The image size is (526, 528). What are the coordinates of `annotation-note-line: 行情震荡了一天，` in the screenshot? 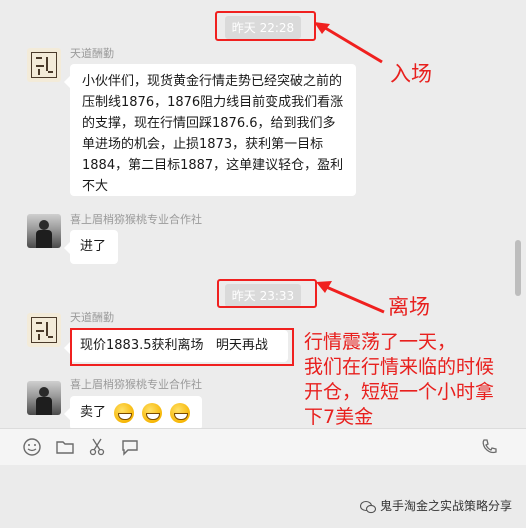 It's located at (380, 342).